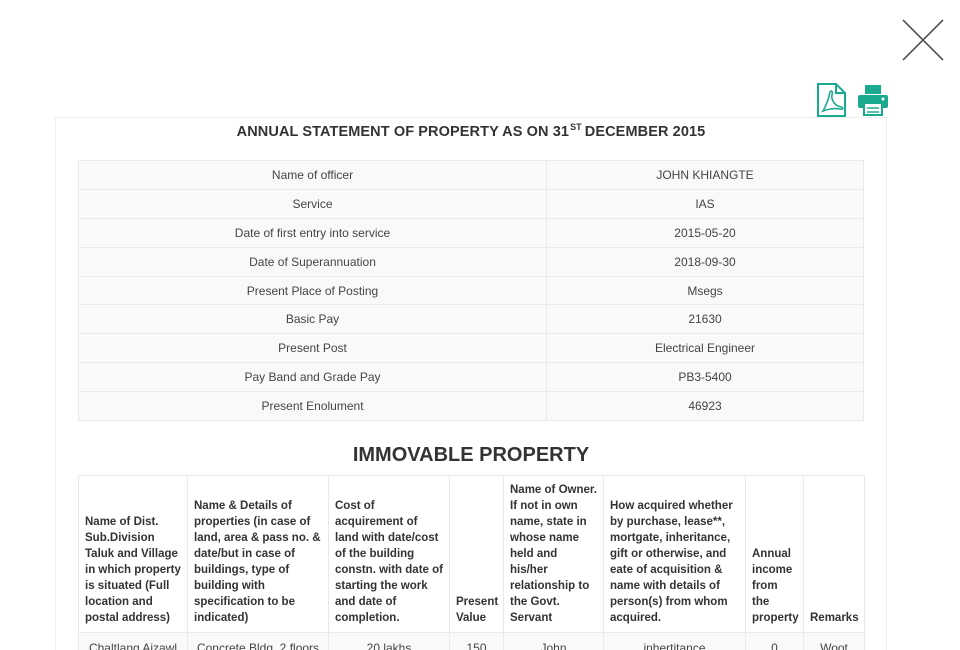  I want to click on property-cell: inhertitance, so click(674, 641).